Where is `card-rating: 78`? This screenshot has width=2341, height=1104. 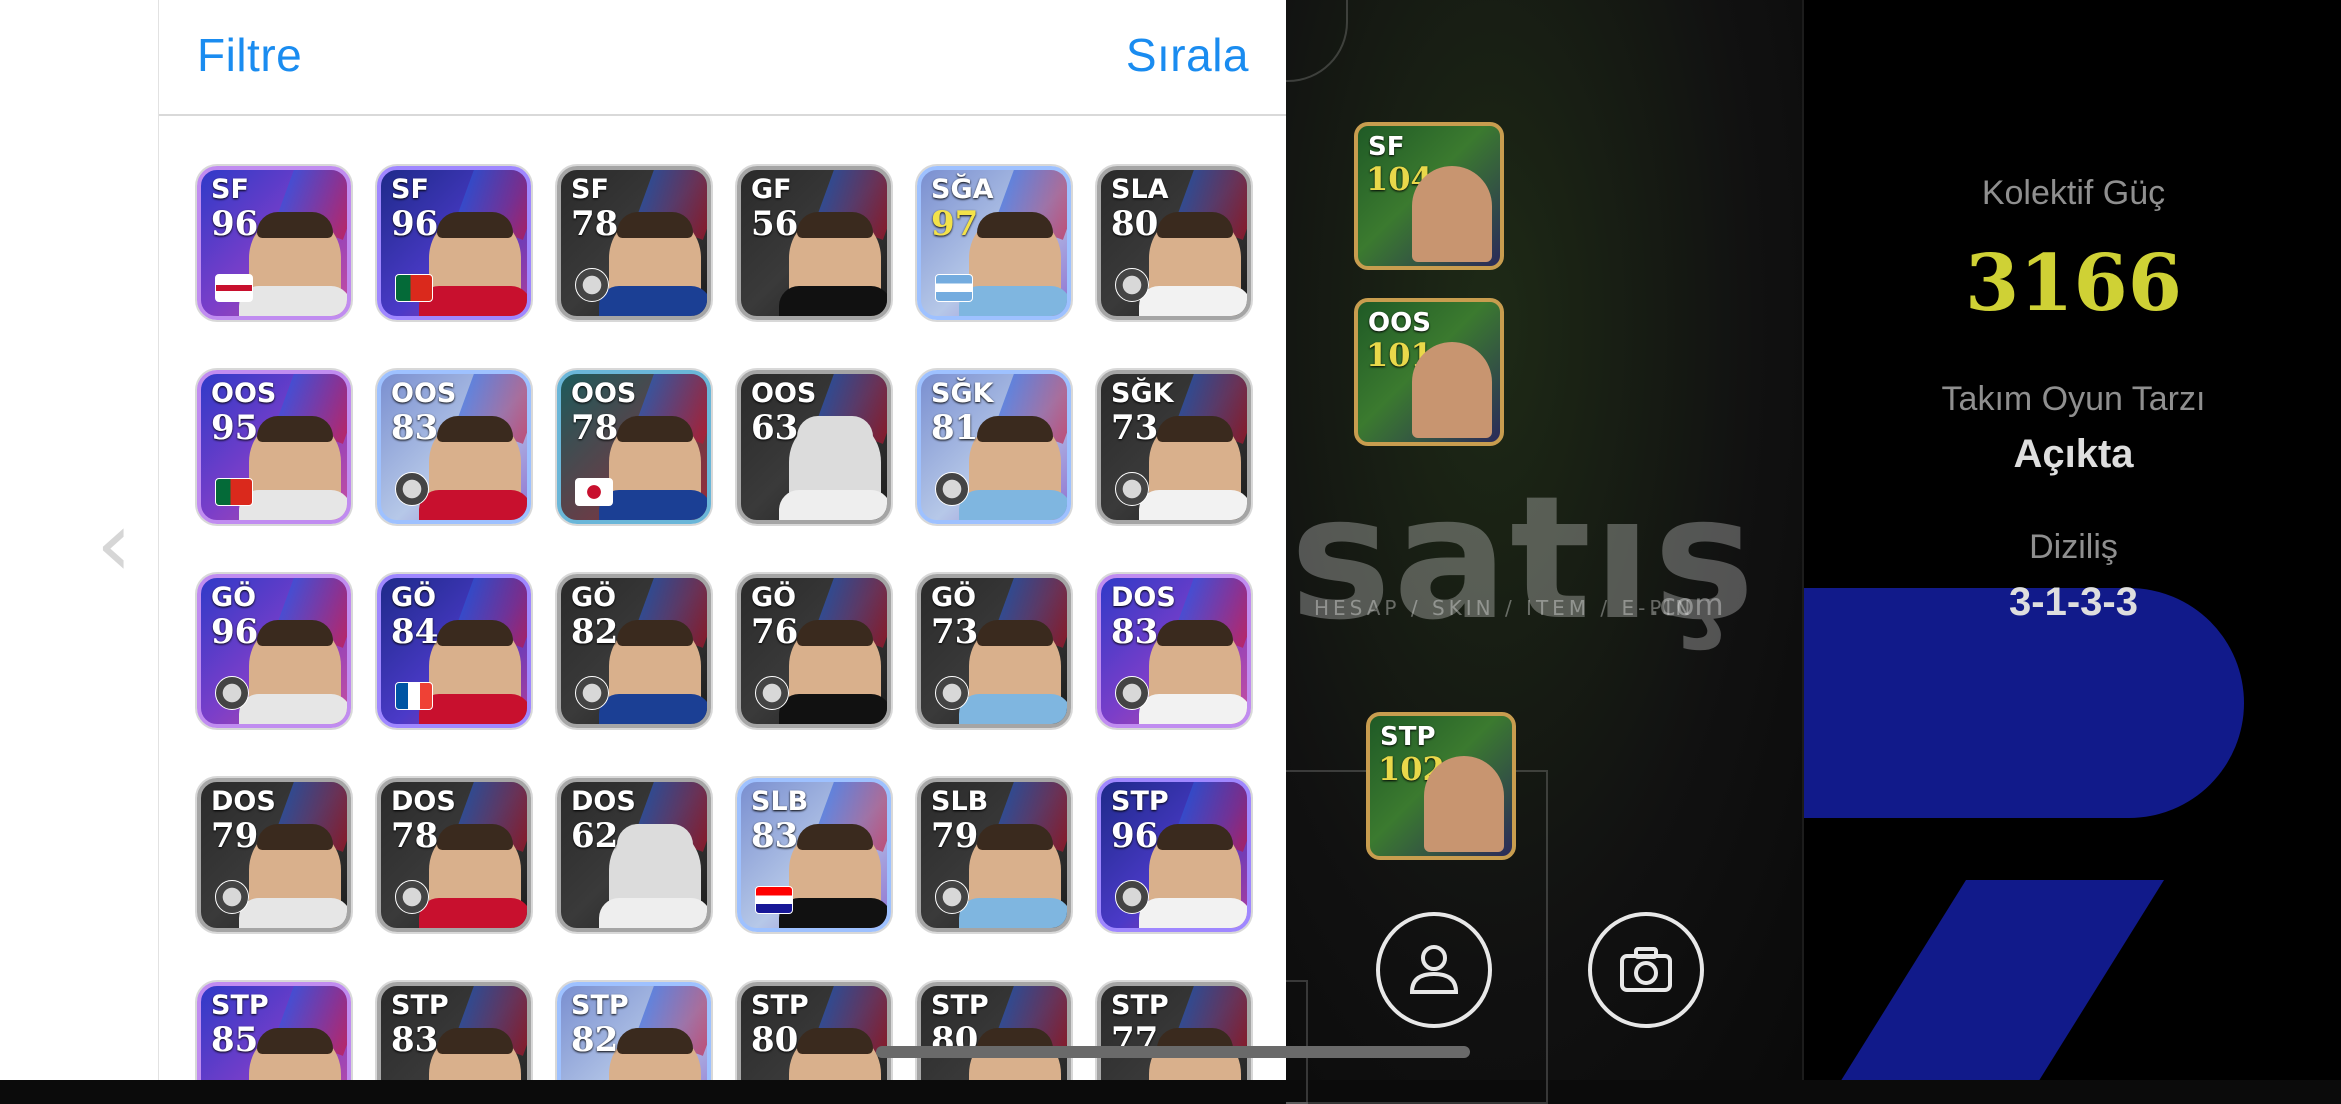 card-rating: 78 is located at coordinates (415, 836).